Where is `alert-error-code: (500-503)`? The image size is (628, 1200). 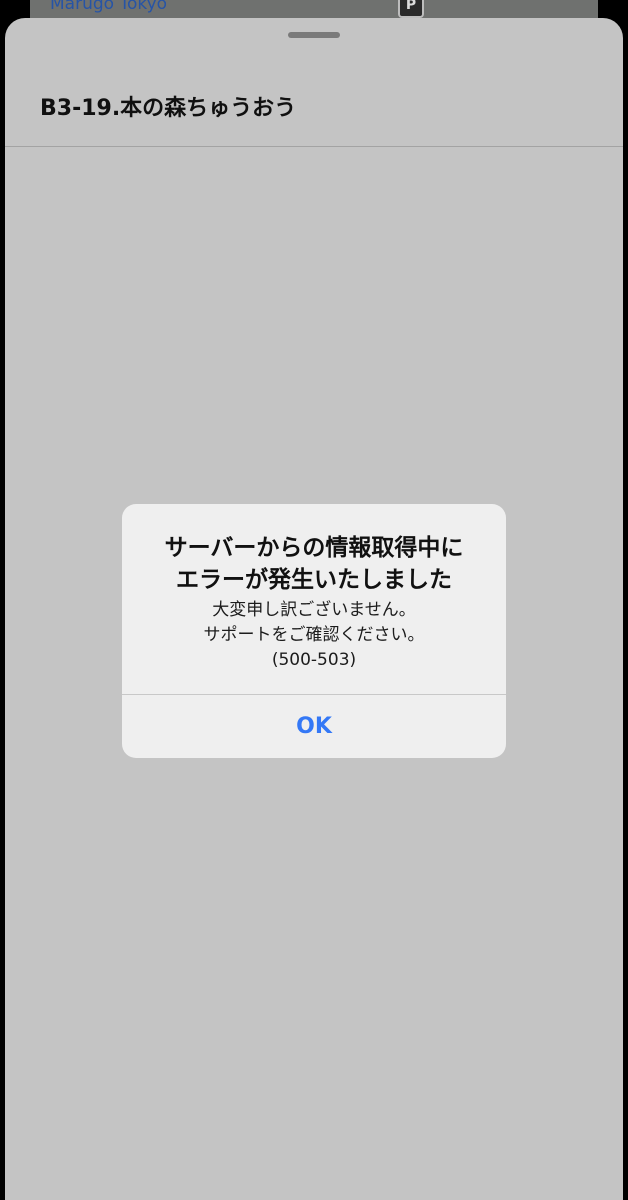
alert-error-code: (500-503) is located at coordinates (314, 660).